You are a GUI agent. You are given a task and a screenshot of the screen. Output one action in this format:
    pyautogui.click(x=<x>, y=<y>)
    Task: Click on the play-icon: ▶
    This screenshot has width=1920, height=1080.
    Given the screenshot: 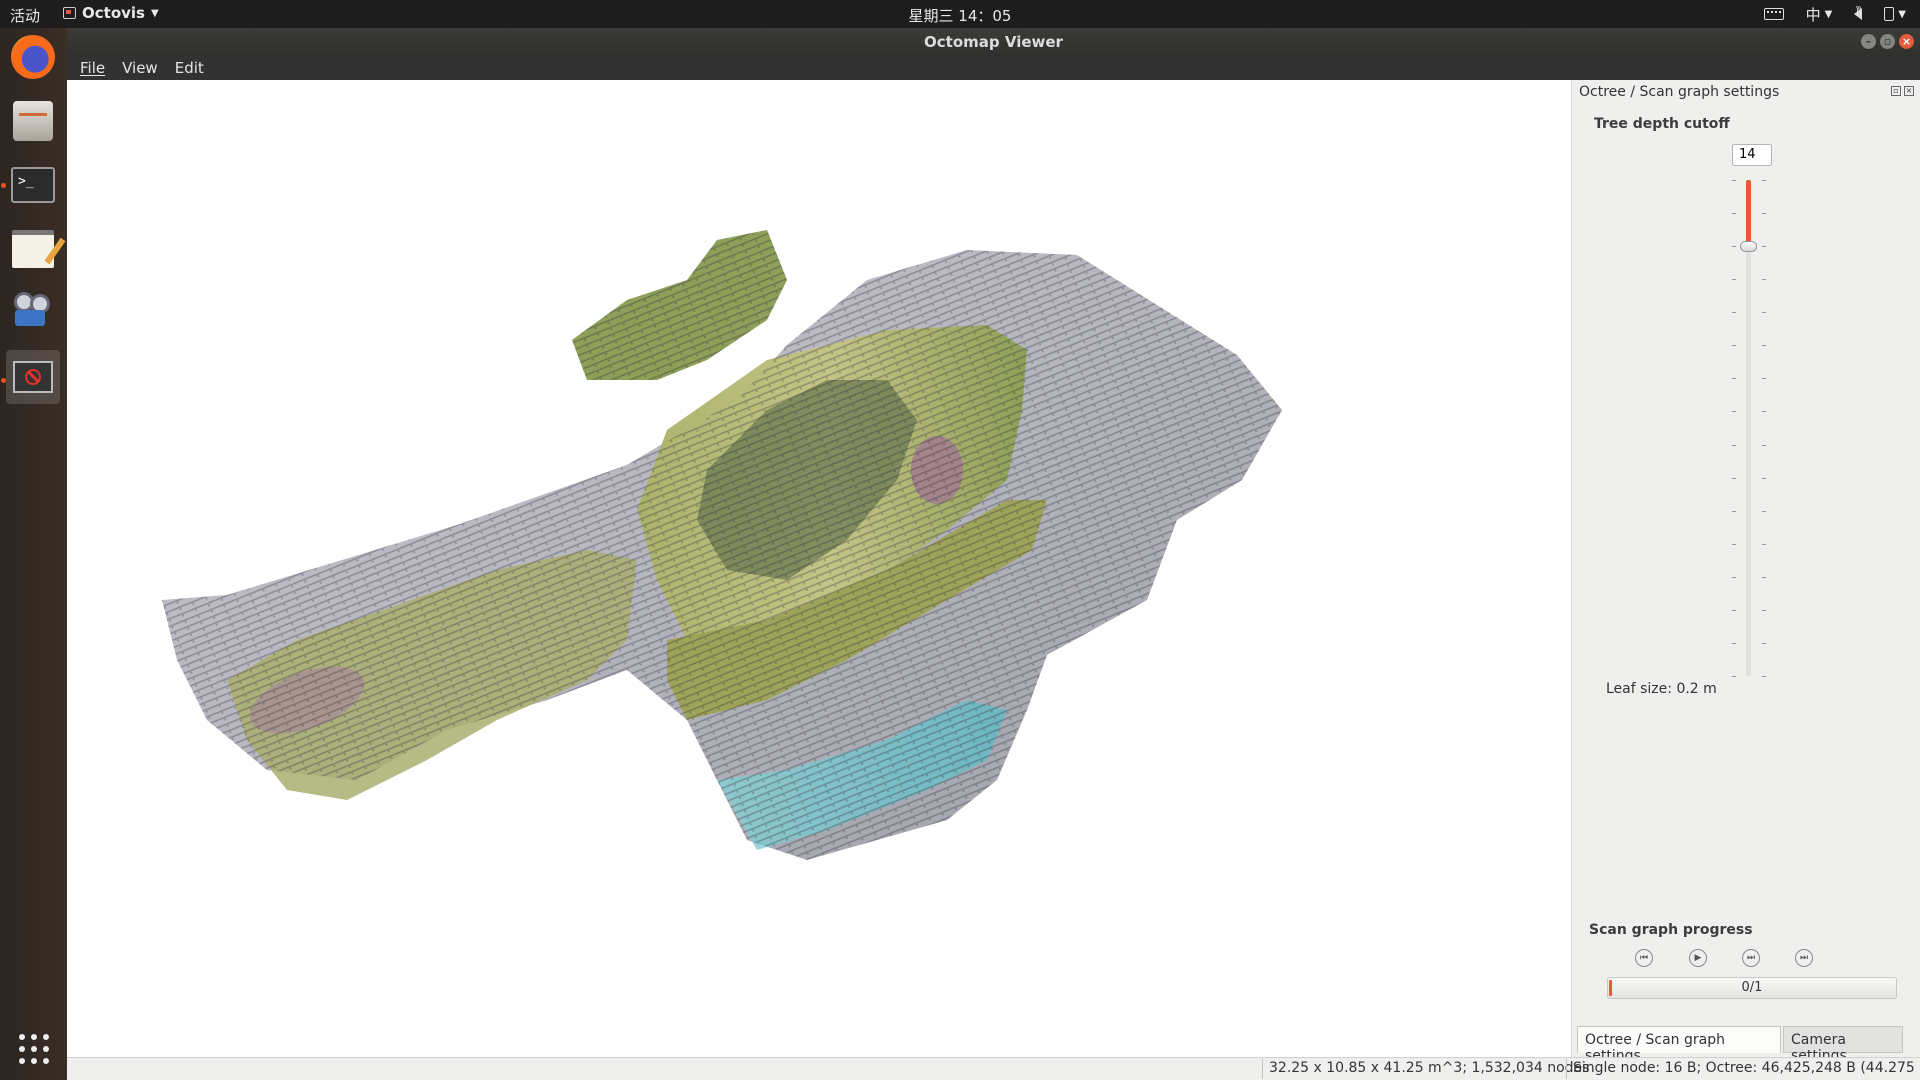 What is the action you would take?
    pyautogui.click(x=1698, y=958)
    